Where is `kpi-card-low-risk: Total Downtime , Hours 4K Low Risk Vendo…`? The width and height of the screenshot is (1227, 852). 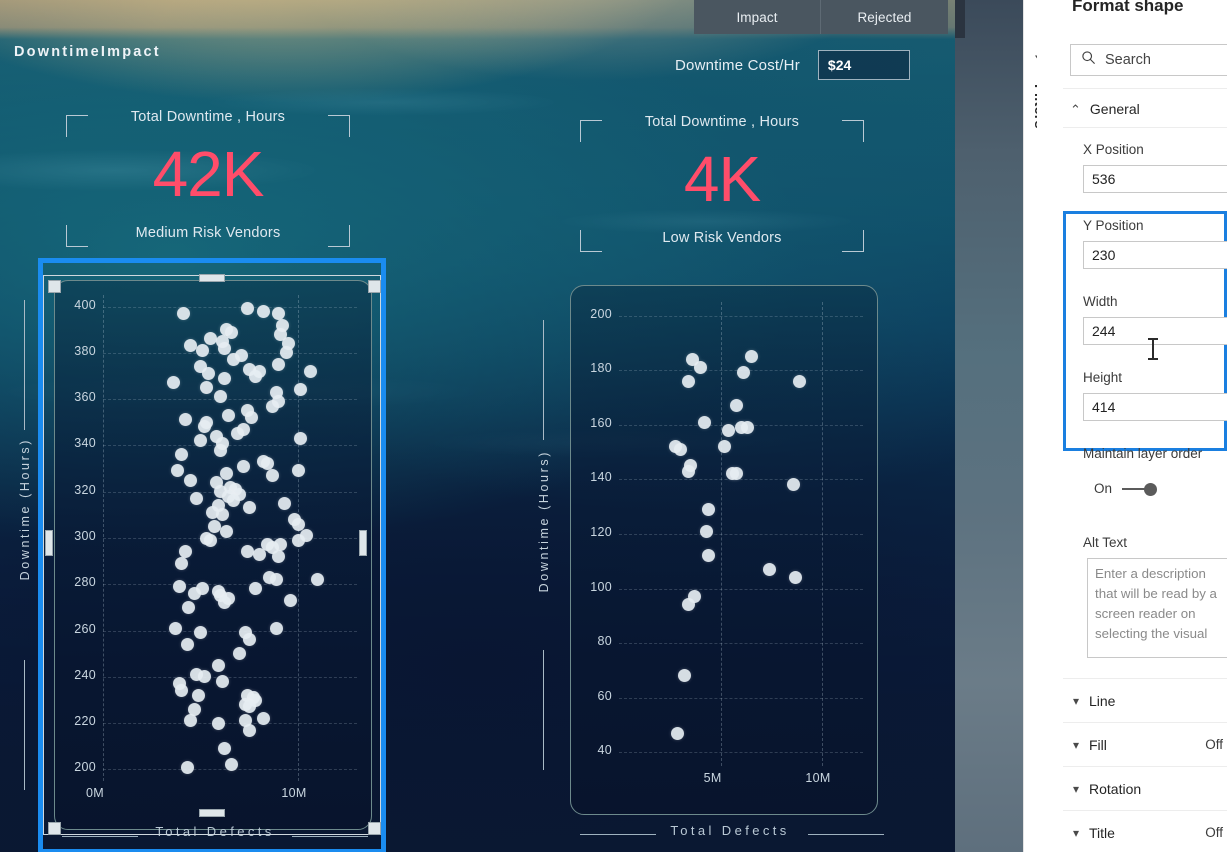 kpi-card-low-risk: Total Downtime , Hours 4K Low Risk Vendo… is located at coordinates (722, 185).